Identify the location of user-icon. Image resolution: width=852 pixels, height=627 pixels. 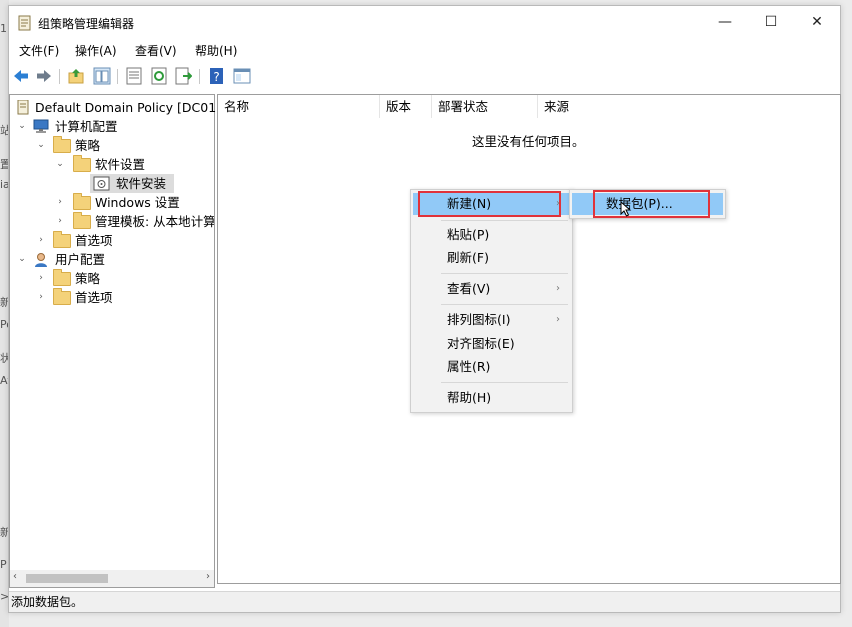
(41, 260).